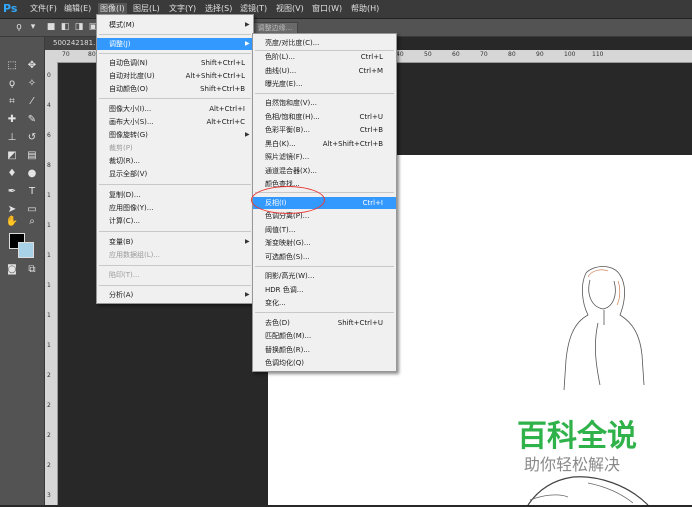 The image size is (692, 507). Describe the element at coordinates (51, 56) in the screenshot. I see `ruler-corner` at that location.